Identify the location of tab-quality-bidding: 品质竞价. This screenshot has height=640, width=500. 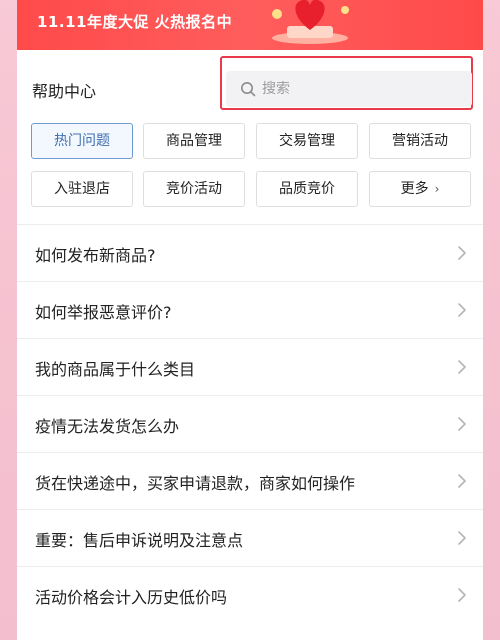
(307, 189).